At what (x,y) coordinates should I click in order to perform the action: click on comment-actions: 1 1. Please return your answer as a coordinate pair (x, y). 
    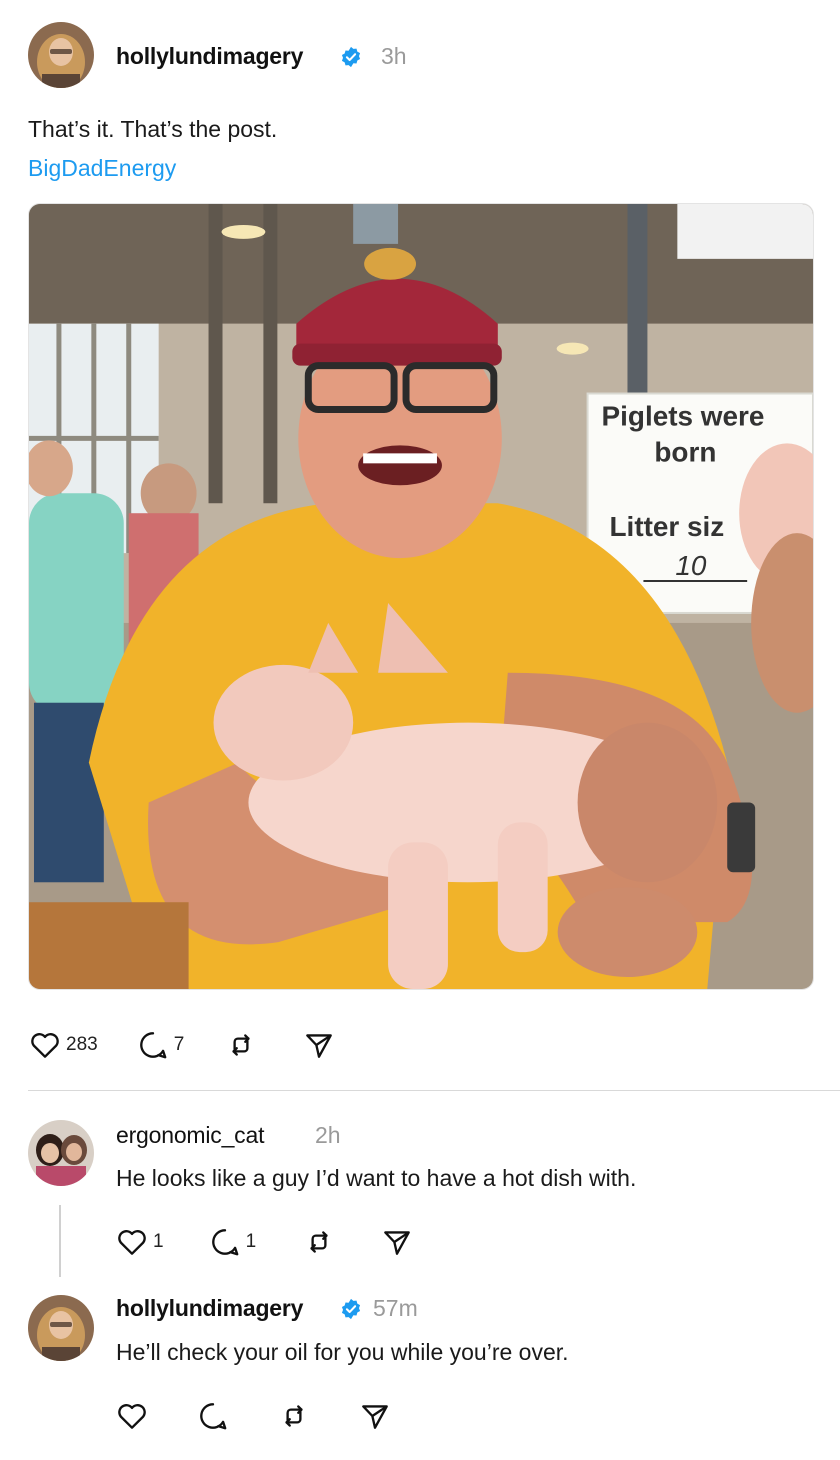
    Looking at the image, I should click on (264, 1242).